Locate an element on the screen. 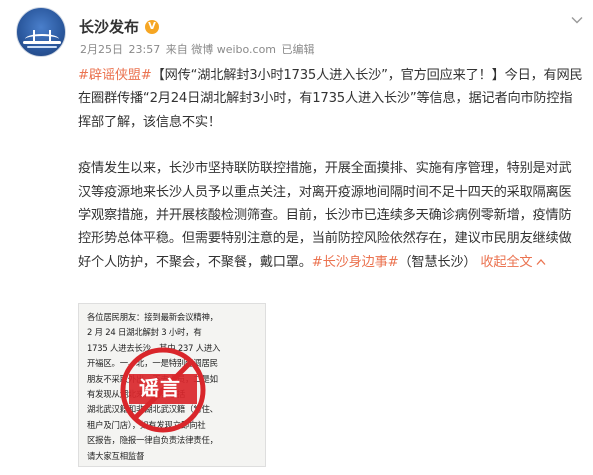  avatar is located at coordinates (41, 32).